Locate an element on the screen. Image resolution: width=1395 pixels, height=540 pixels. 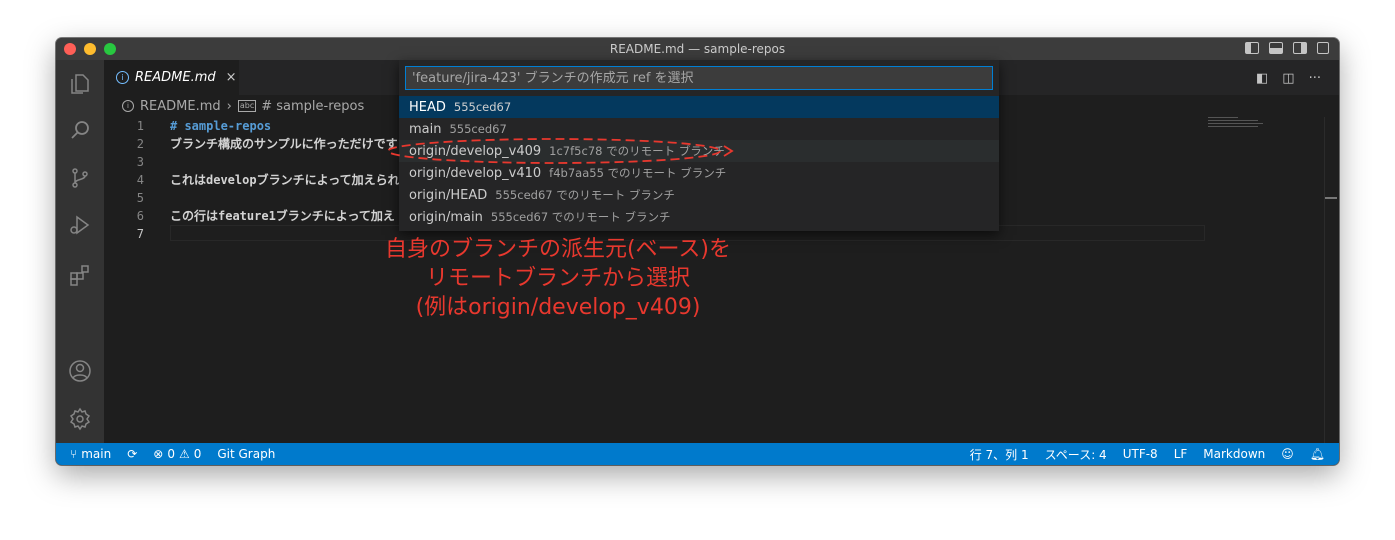
git-graph-label: Git Graph is located at coordinates (246, 454).